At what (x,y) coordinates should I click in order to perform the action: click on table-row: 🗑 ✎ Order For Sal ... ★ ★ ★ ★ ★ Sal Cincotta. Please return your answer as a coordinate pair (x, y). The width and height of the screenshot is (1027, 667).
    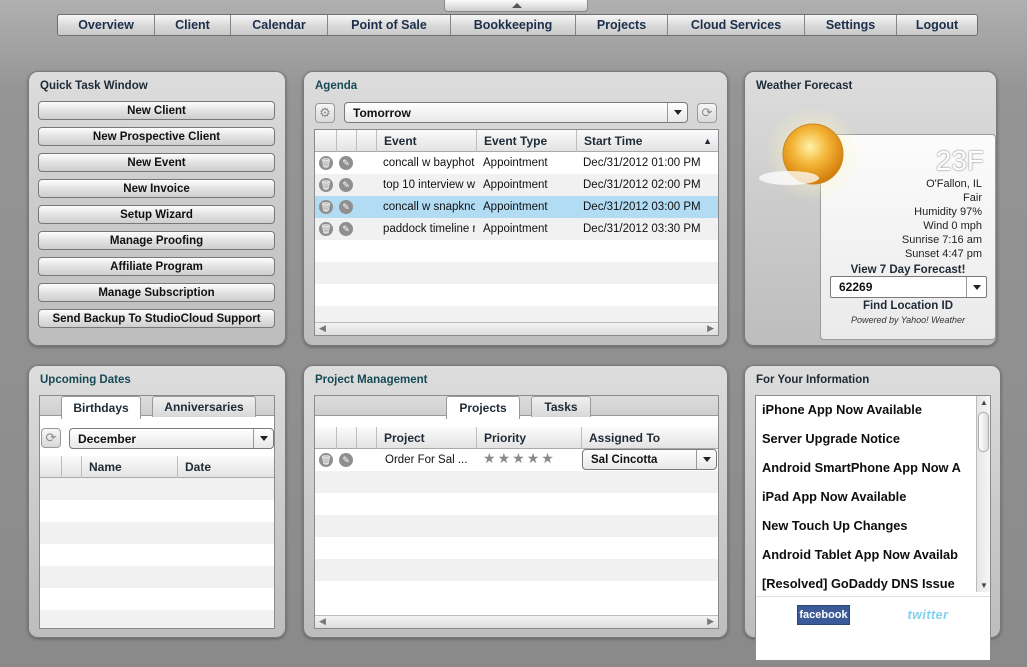
    Looking at the image, I should click on (516, 460).